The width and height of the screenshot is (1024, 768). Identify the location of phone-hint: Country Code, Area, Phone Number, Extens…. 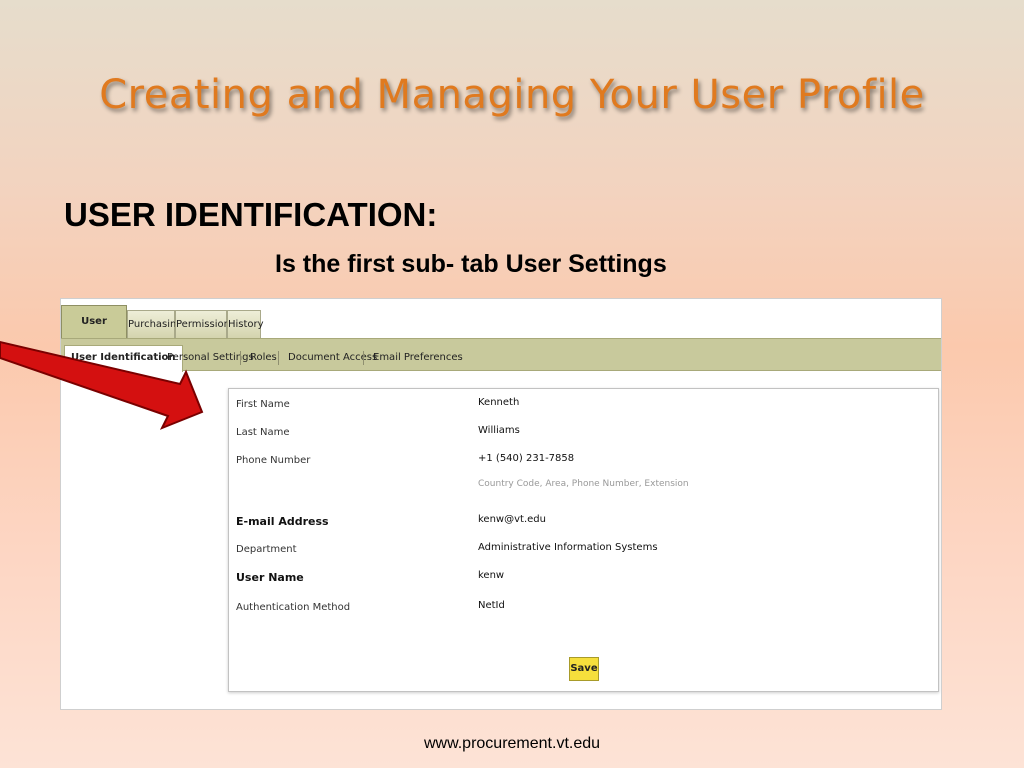
(583, 484).